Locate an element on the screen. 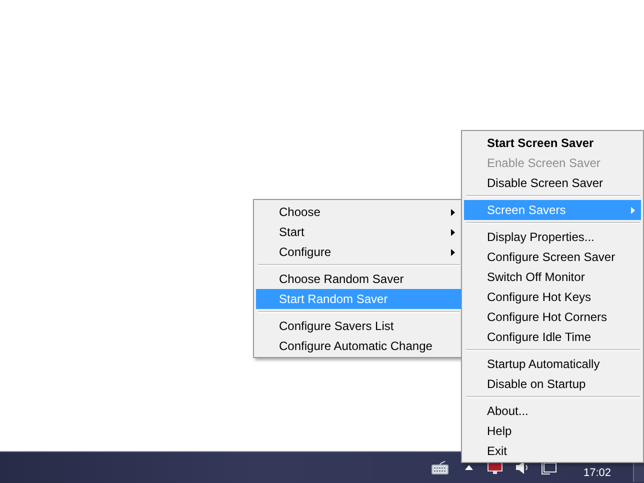 The image size is (644, 483). clock: 17:02 is located at coordinates (597, 475).